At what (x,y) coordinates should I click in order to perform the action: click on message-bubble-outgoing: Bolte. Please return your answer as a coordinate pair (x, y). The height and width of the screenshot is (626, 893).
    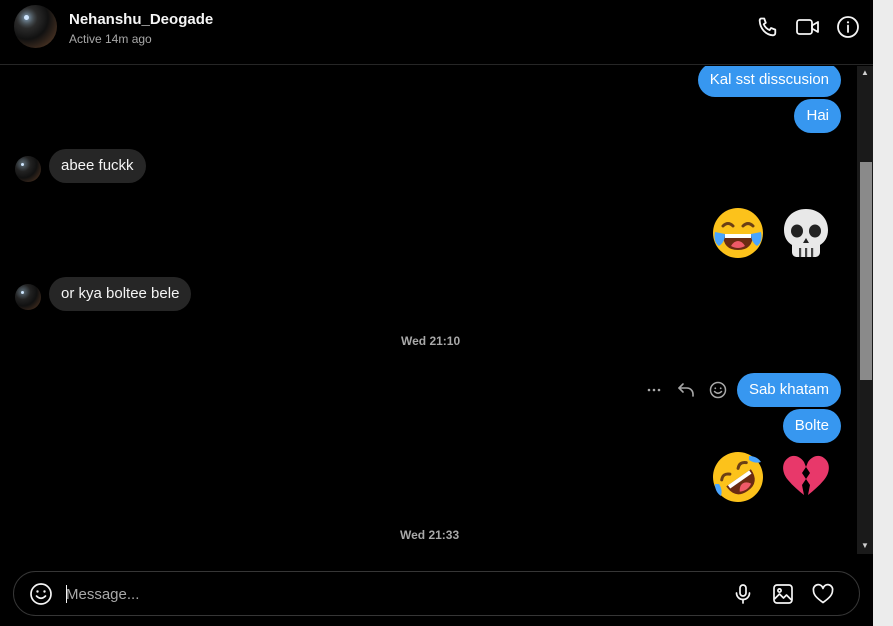
    Looking at the image, I should click on (811, 426).